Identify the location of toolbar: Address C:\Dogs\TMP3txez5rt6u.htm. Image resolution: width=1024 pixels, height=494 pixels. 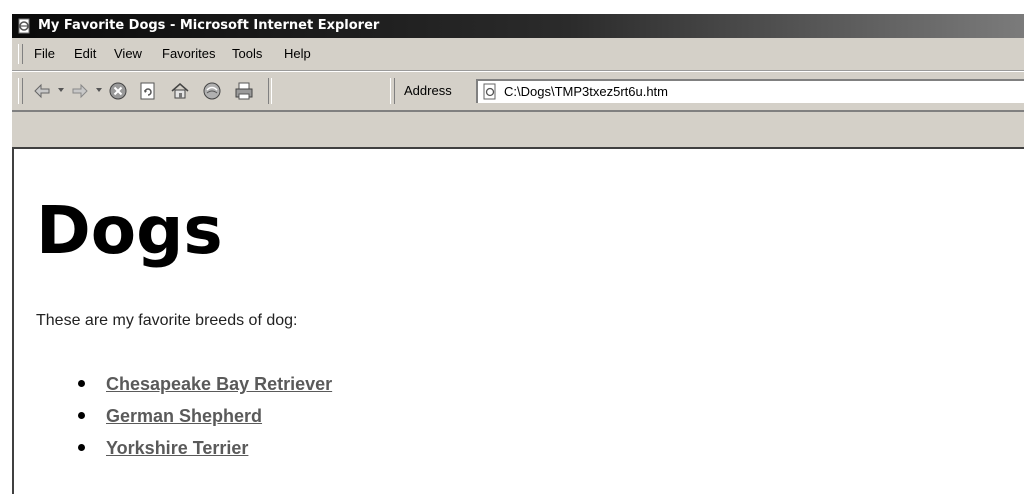
(518, 91).